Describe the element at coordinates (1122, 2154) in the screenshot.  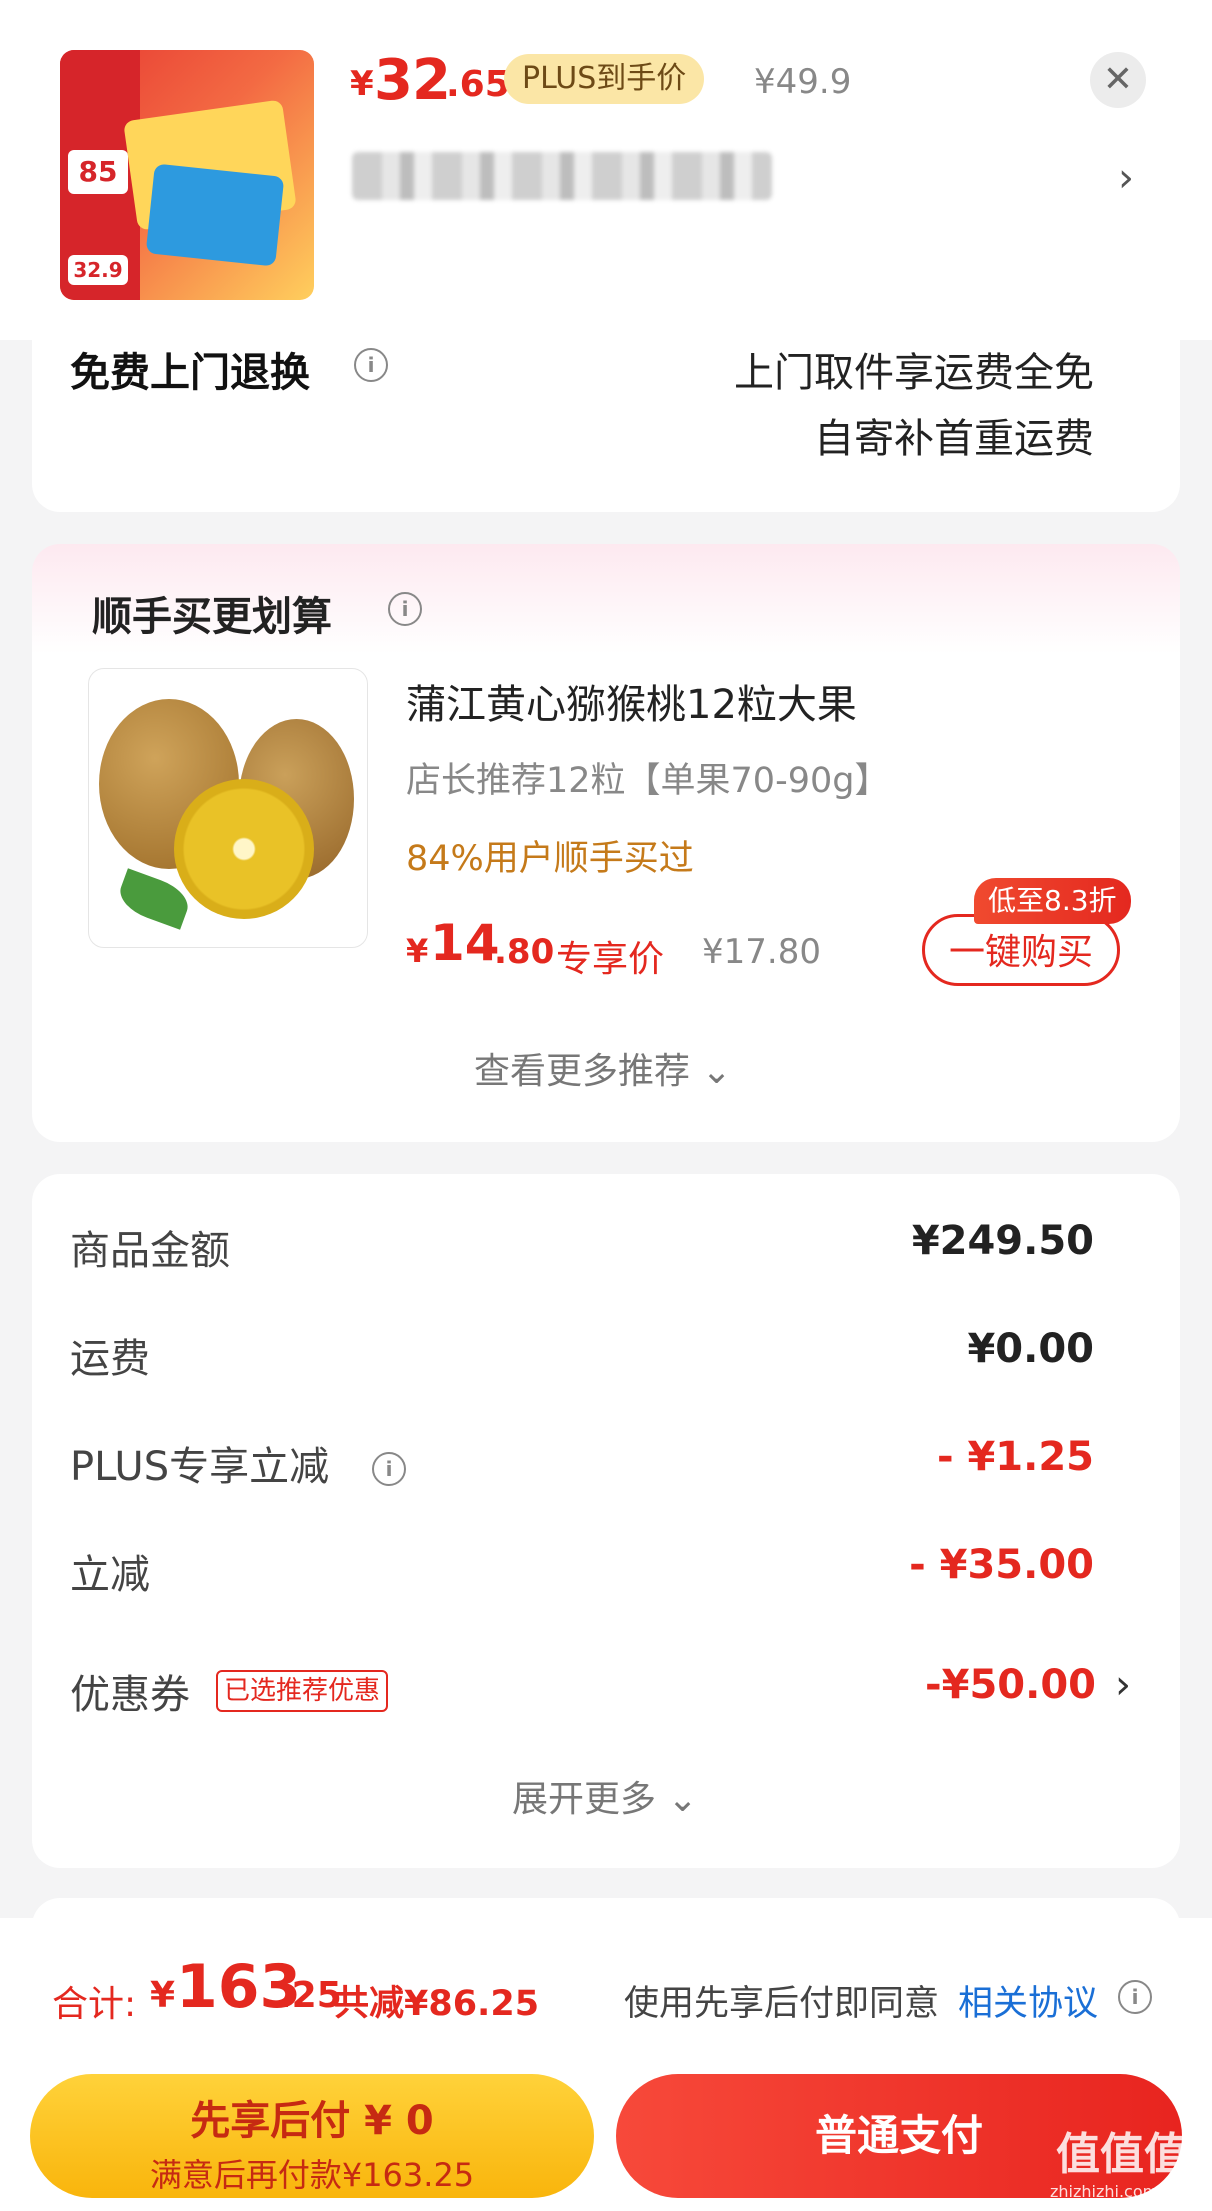
I see `watermark-logo: 值值值` at that location.